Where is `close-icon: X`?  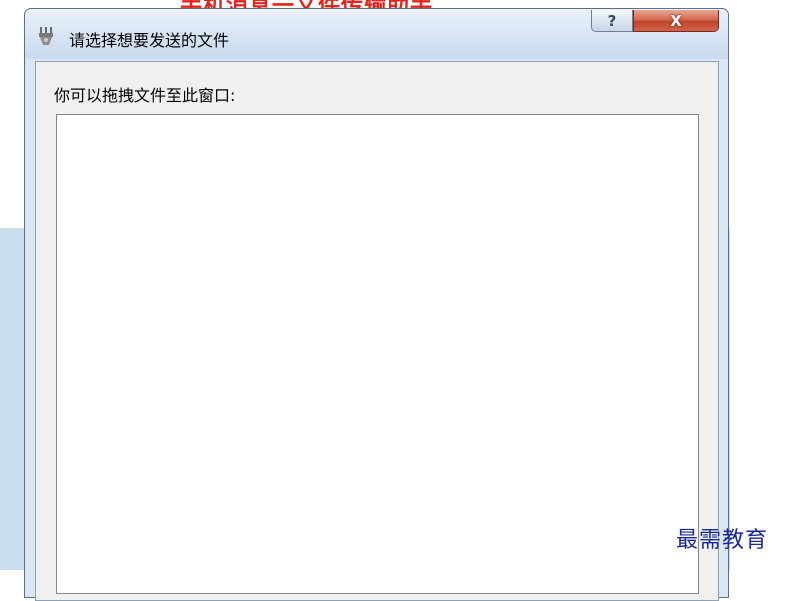 close-icon: X is located at coordinates (676, 20).